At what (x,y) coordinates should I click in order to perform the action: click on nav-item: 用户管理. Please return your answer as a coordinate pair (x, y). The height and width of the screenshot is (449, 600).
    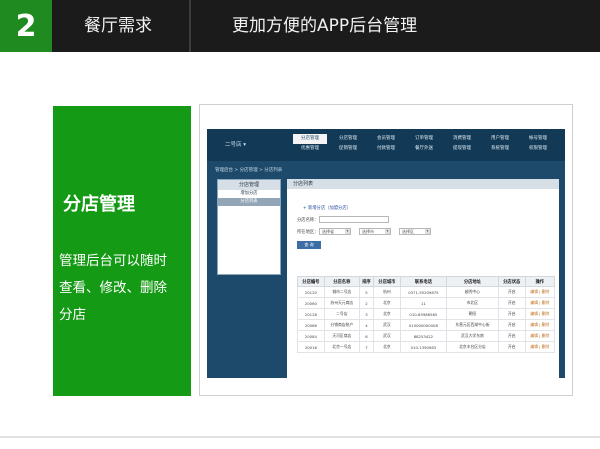
    Looking at the image, I should click on (500, 139).